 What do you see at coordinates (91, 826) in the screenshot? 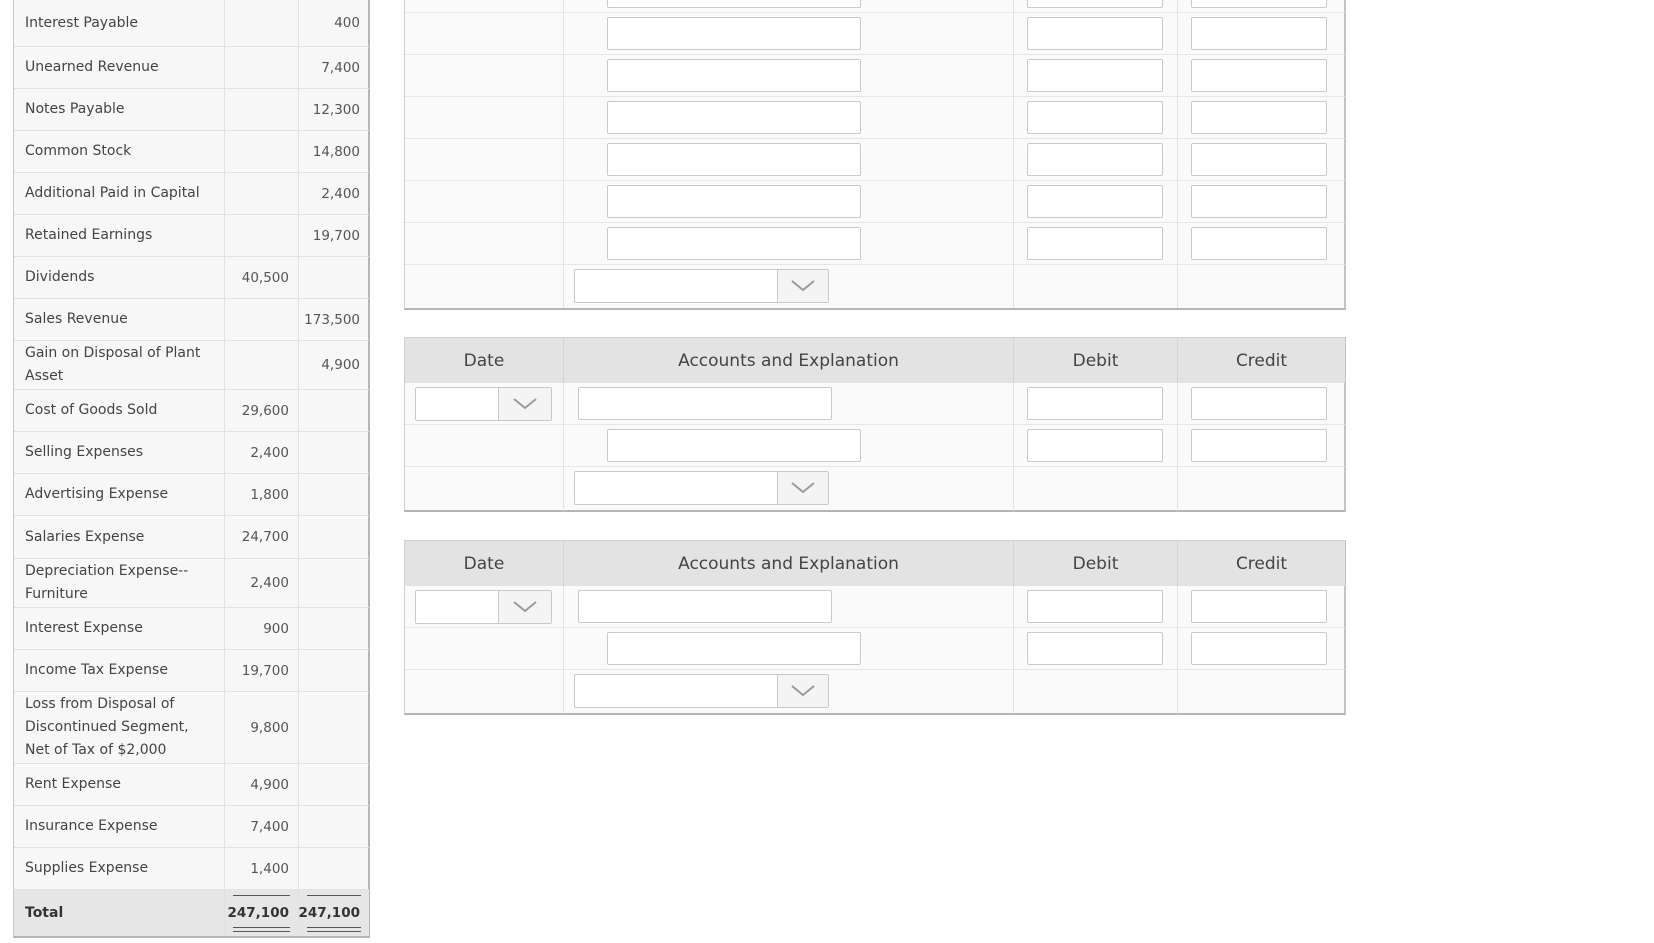
I see `account-name: Insurance Expense` at bounding box center [91, 826].